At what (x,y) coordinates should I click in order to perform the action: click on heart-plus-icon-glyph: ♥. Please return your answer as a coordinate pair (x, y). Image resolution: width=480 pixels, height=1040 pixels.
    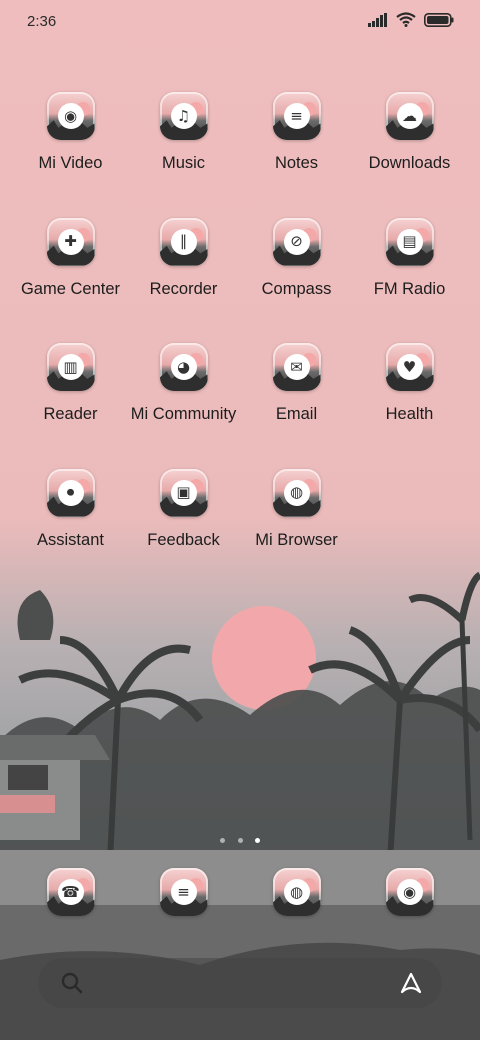
    Looking at the image, I should click on (409, 367).